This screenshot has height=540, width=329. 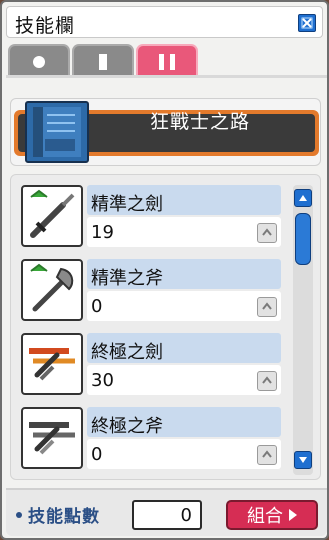 I want to click on job-book-icon, so click(x=57, y=132).